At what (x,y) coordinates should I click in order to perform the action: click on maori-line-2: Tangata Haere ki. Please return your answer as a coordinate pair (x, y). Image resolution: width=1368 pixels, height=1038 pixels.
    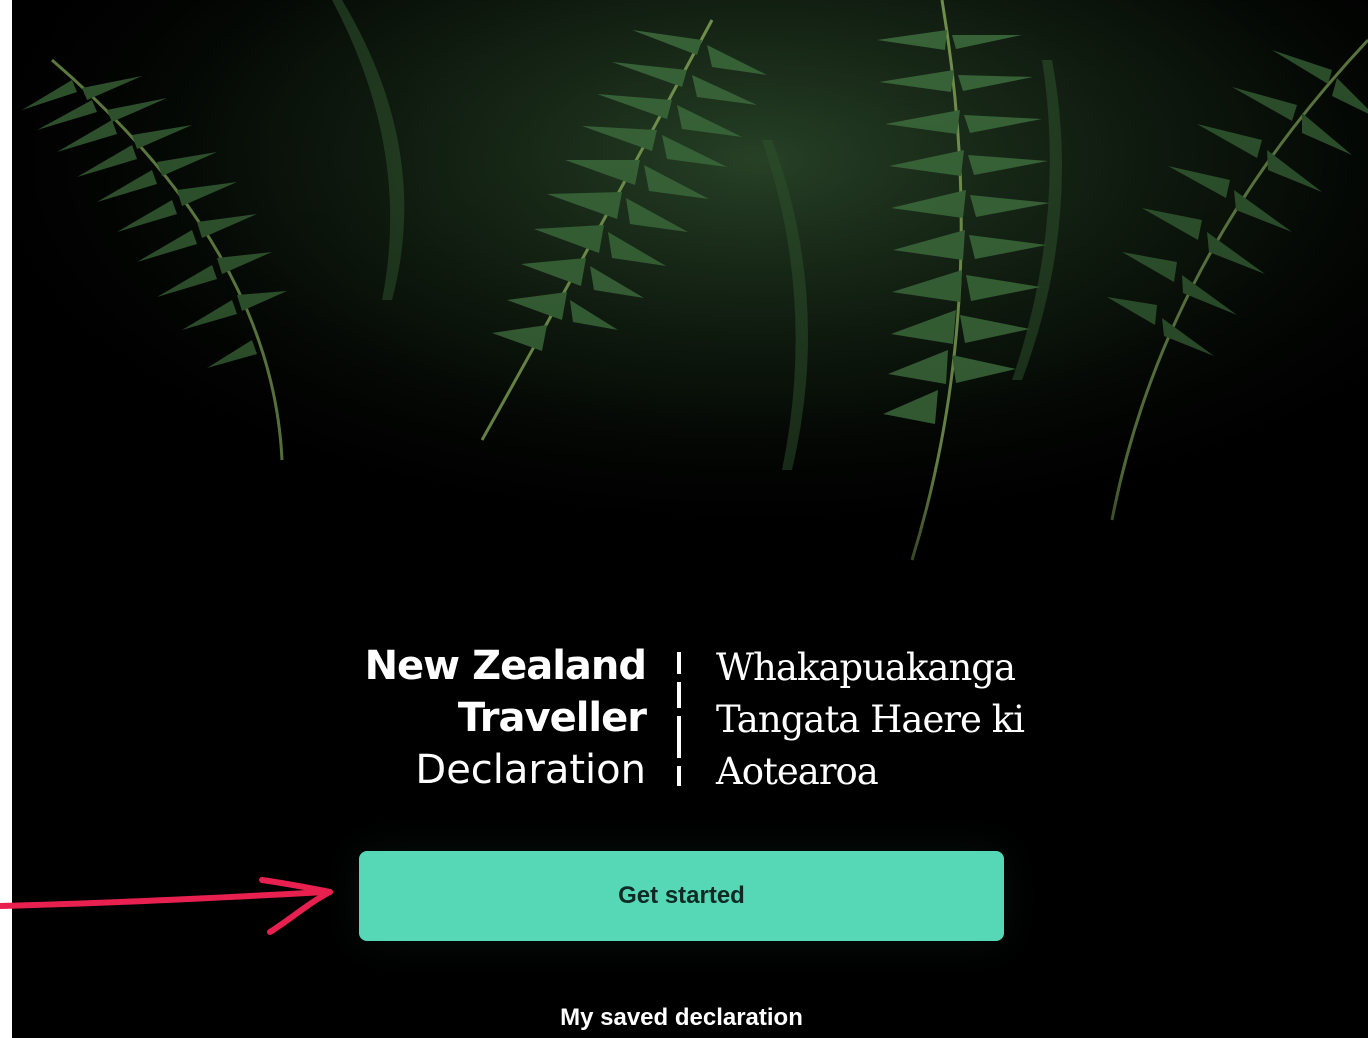
    Looking at the image, I should click on (870, 719).